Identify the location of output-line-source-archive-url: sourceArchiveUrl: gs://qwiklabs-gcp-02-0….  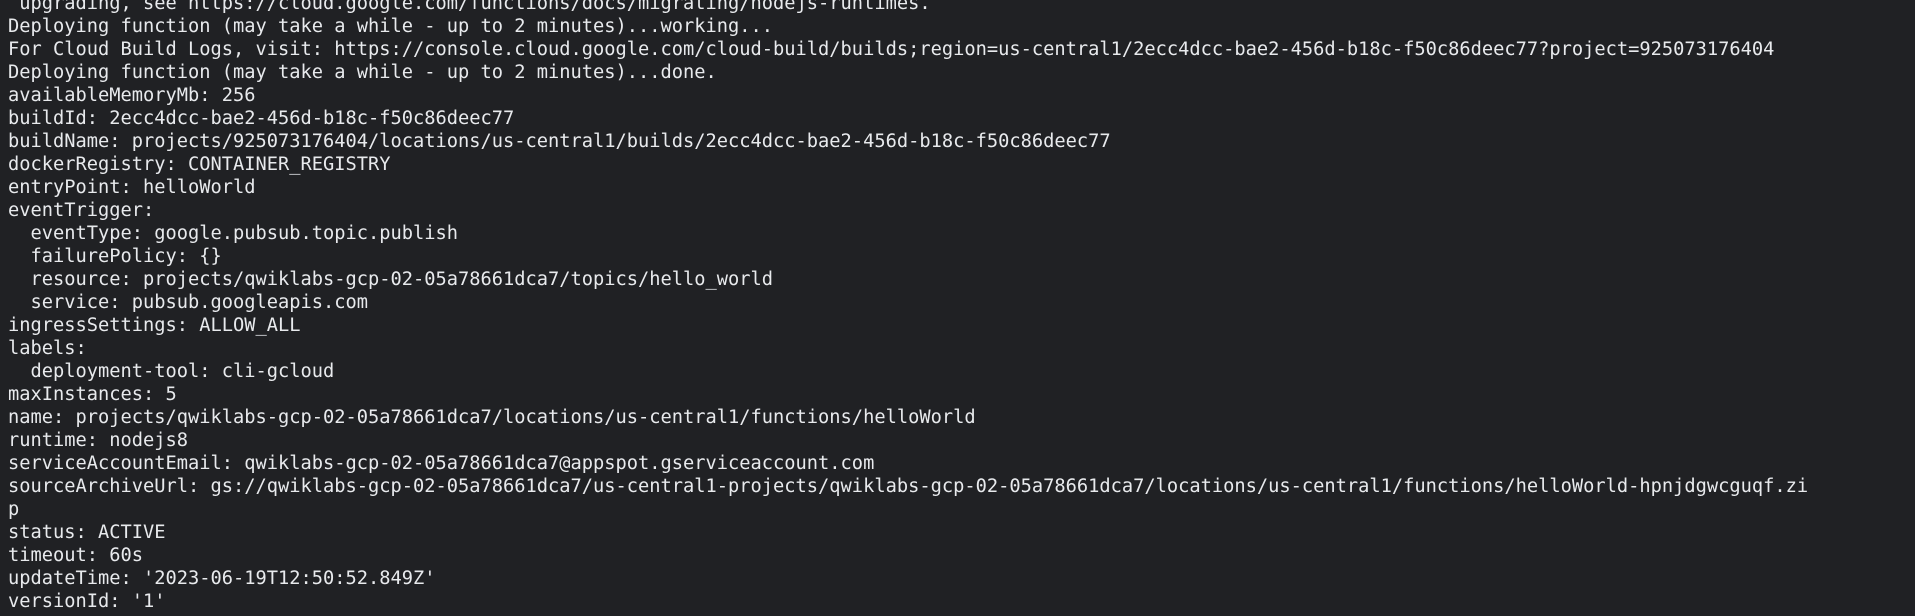
(908, 486).